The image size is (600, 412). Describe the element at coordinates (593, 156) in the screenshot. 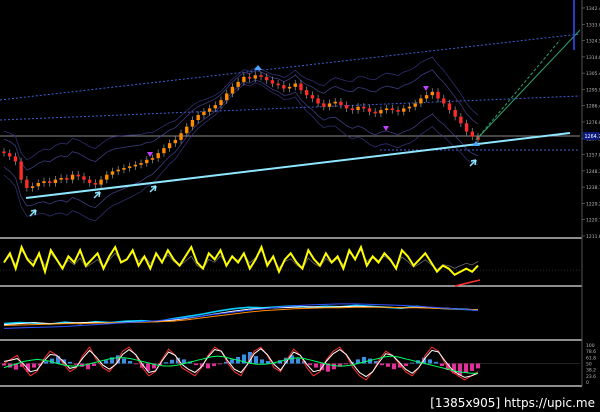

I see `price-tick-label: 1257.8` at that location.